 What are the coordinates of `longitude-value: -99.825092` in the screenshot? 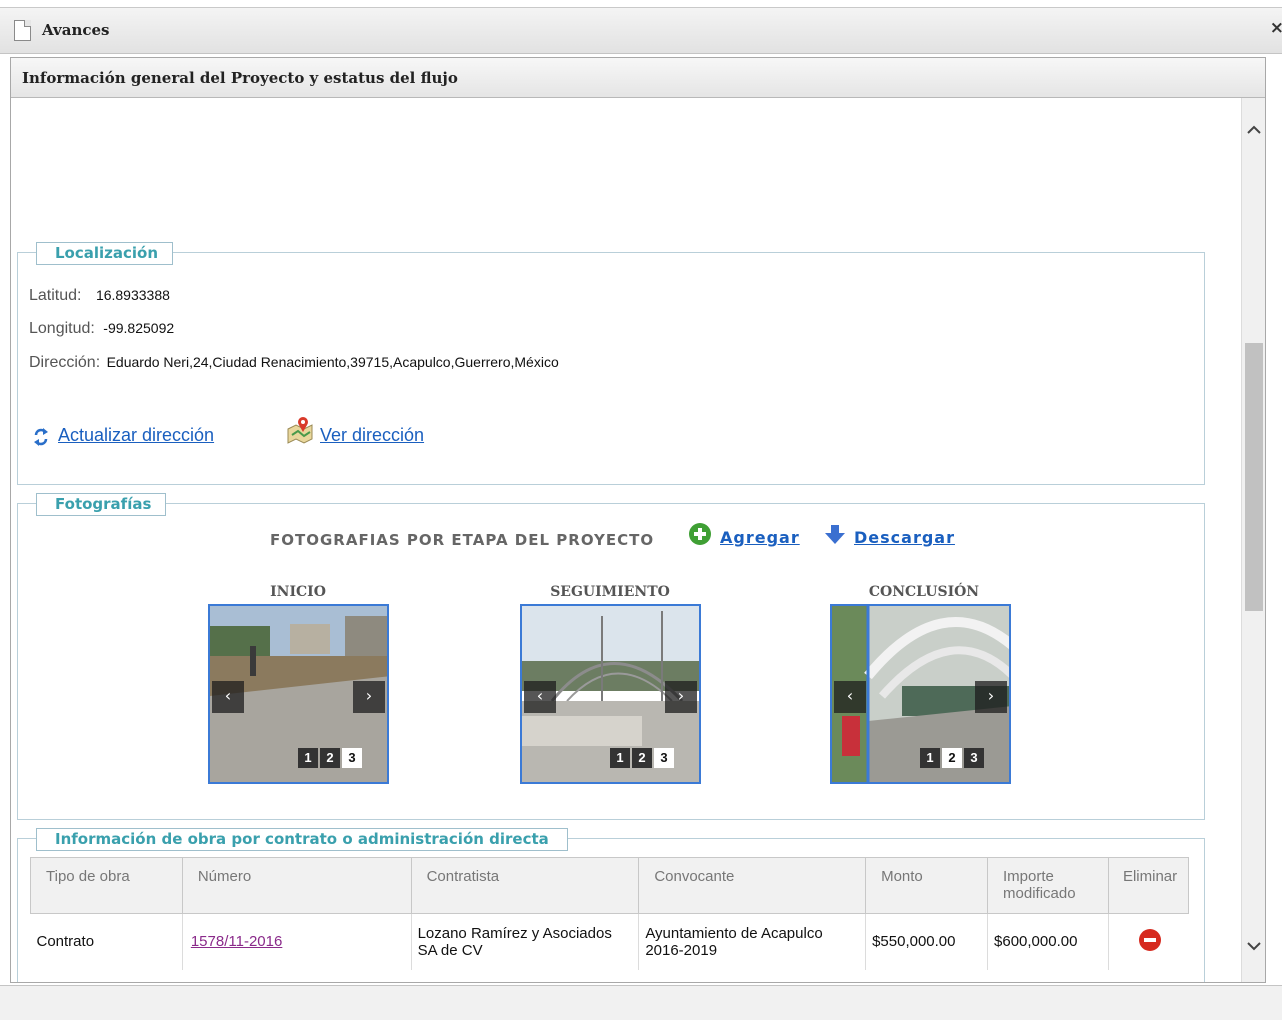 It's located at (139, 328).